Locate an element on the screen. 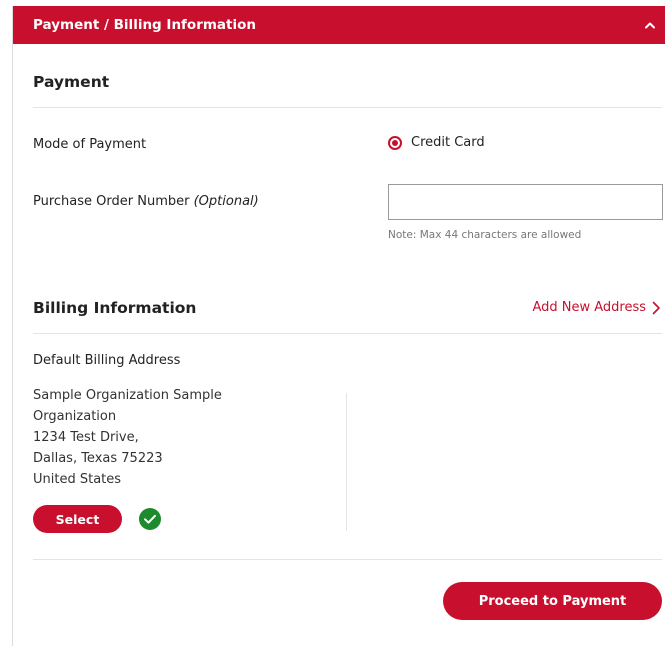  po-number-label-text: Purchase Order Number is located at coordinates (111, 201).